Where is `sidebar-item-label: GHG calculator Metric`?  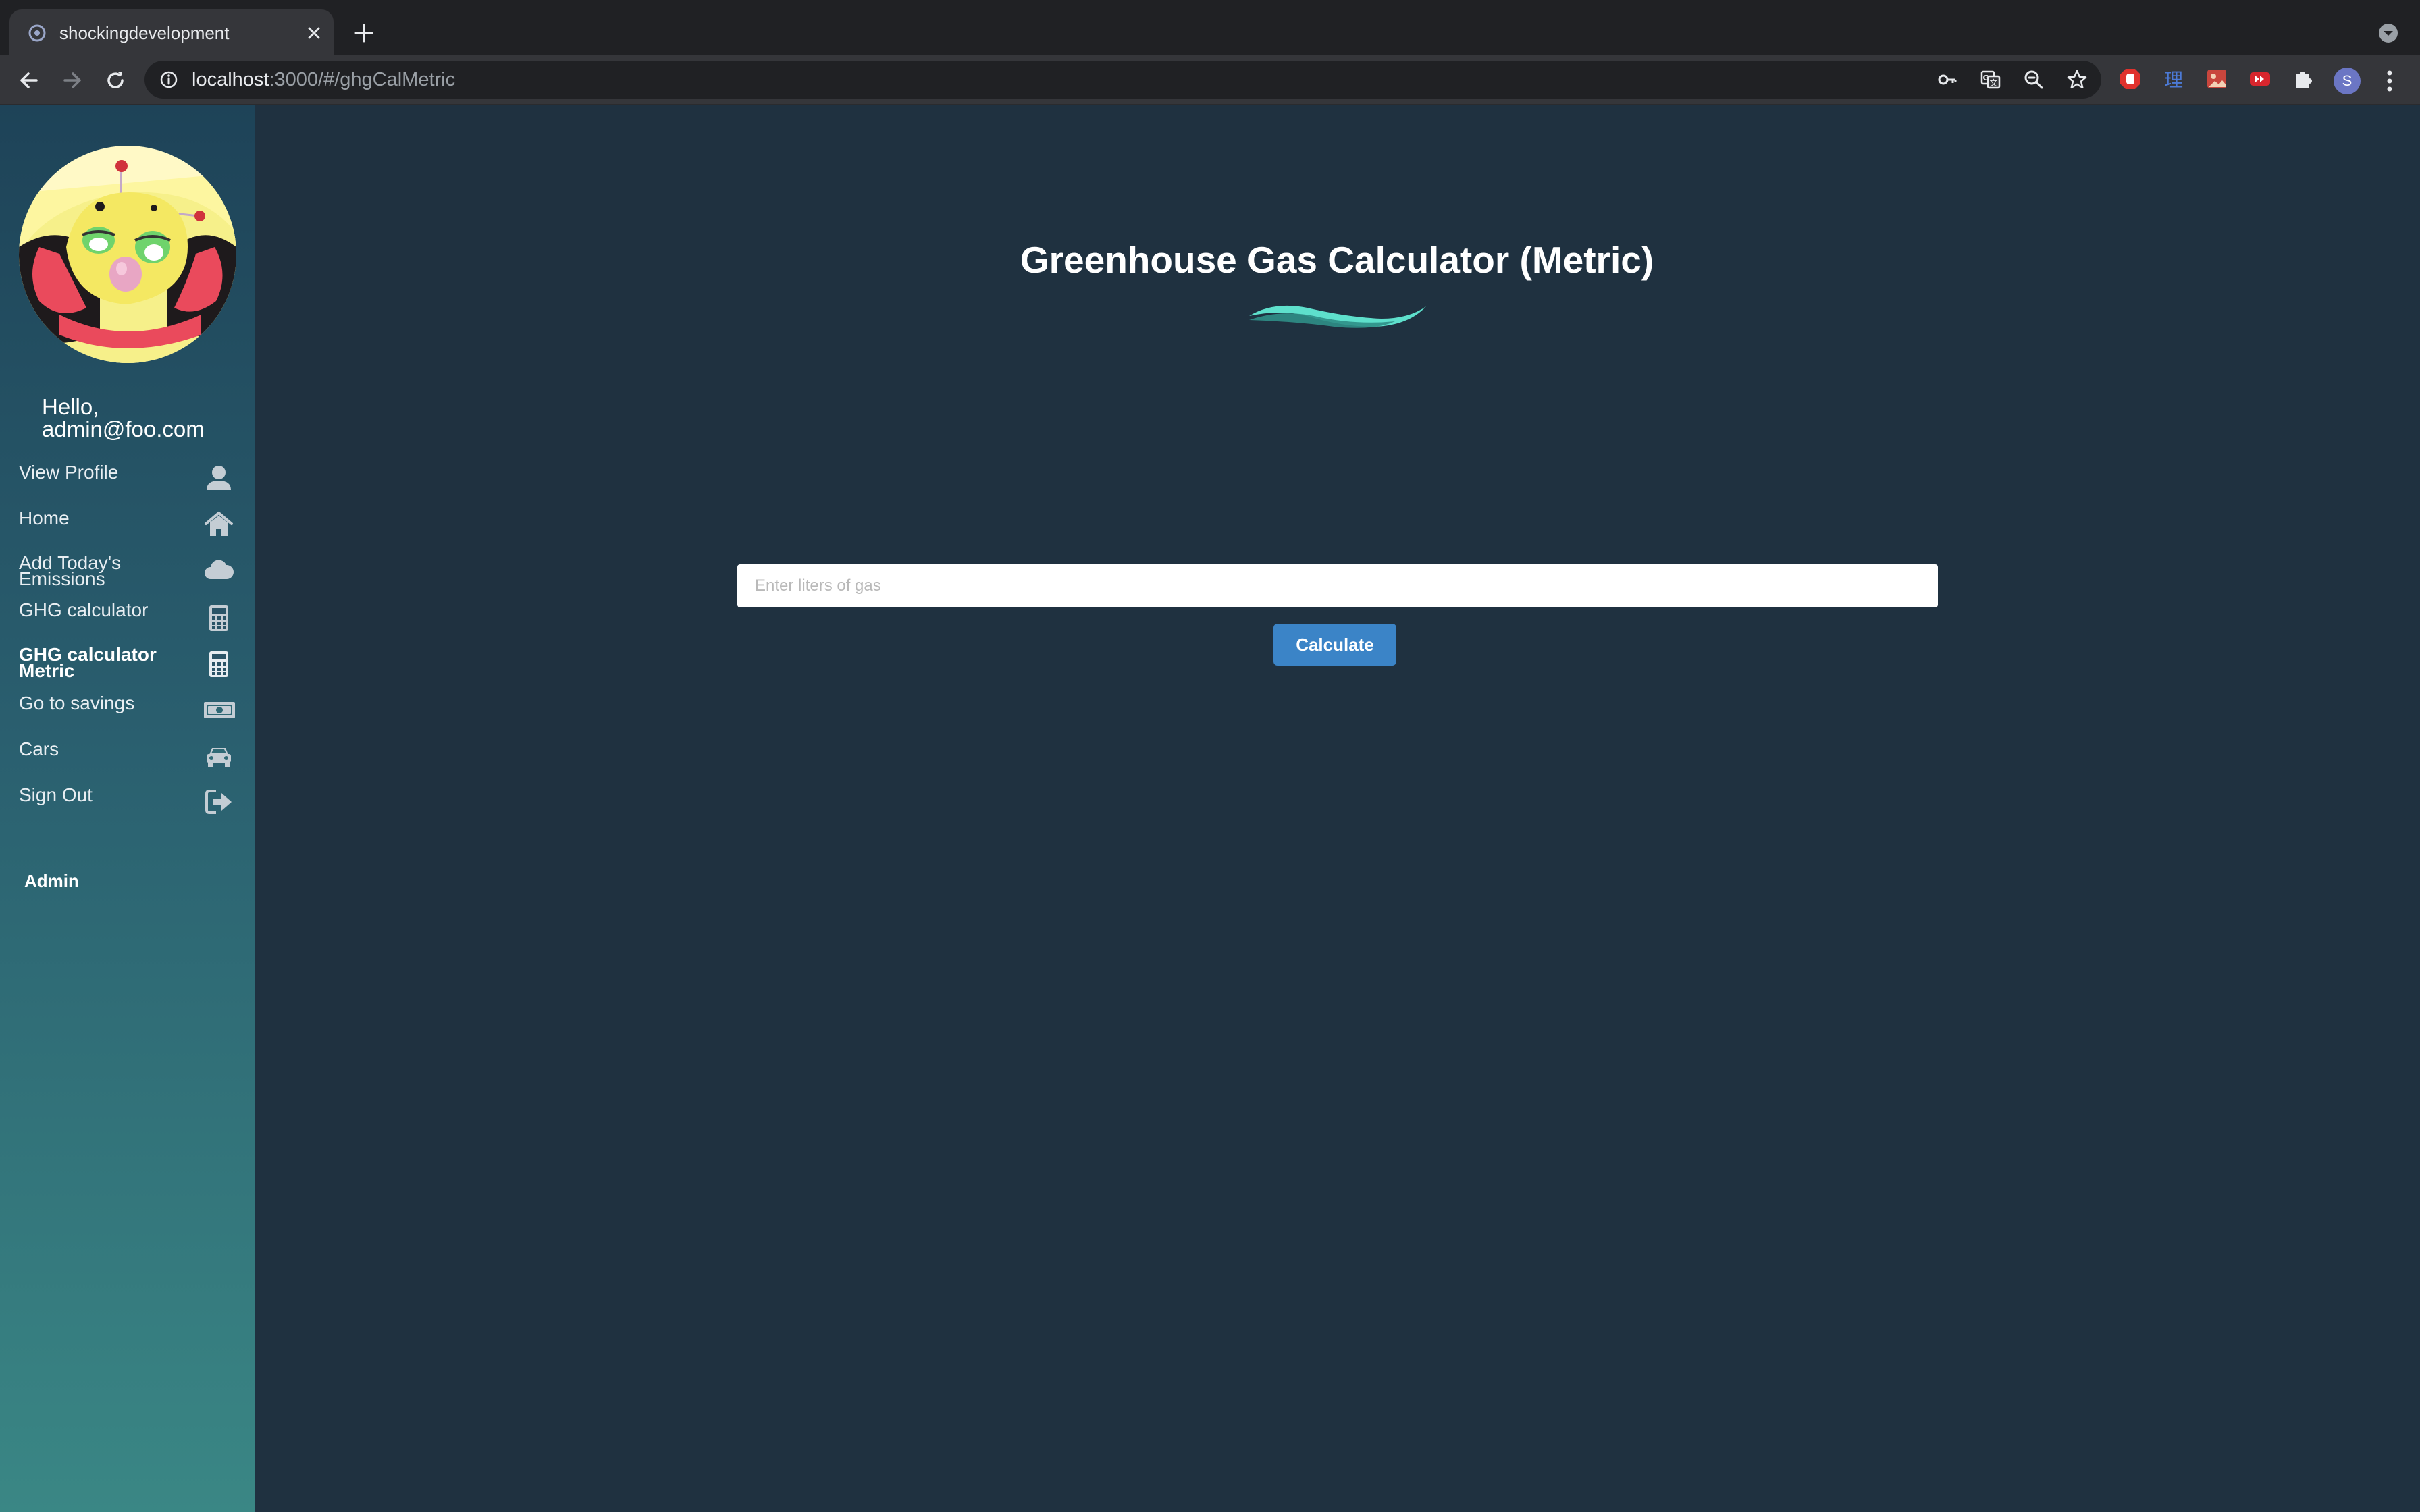 sidebar-item-label: GHG calculator Metric is located at coordinates (88, 663).